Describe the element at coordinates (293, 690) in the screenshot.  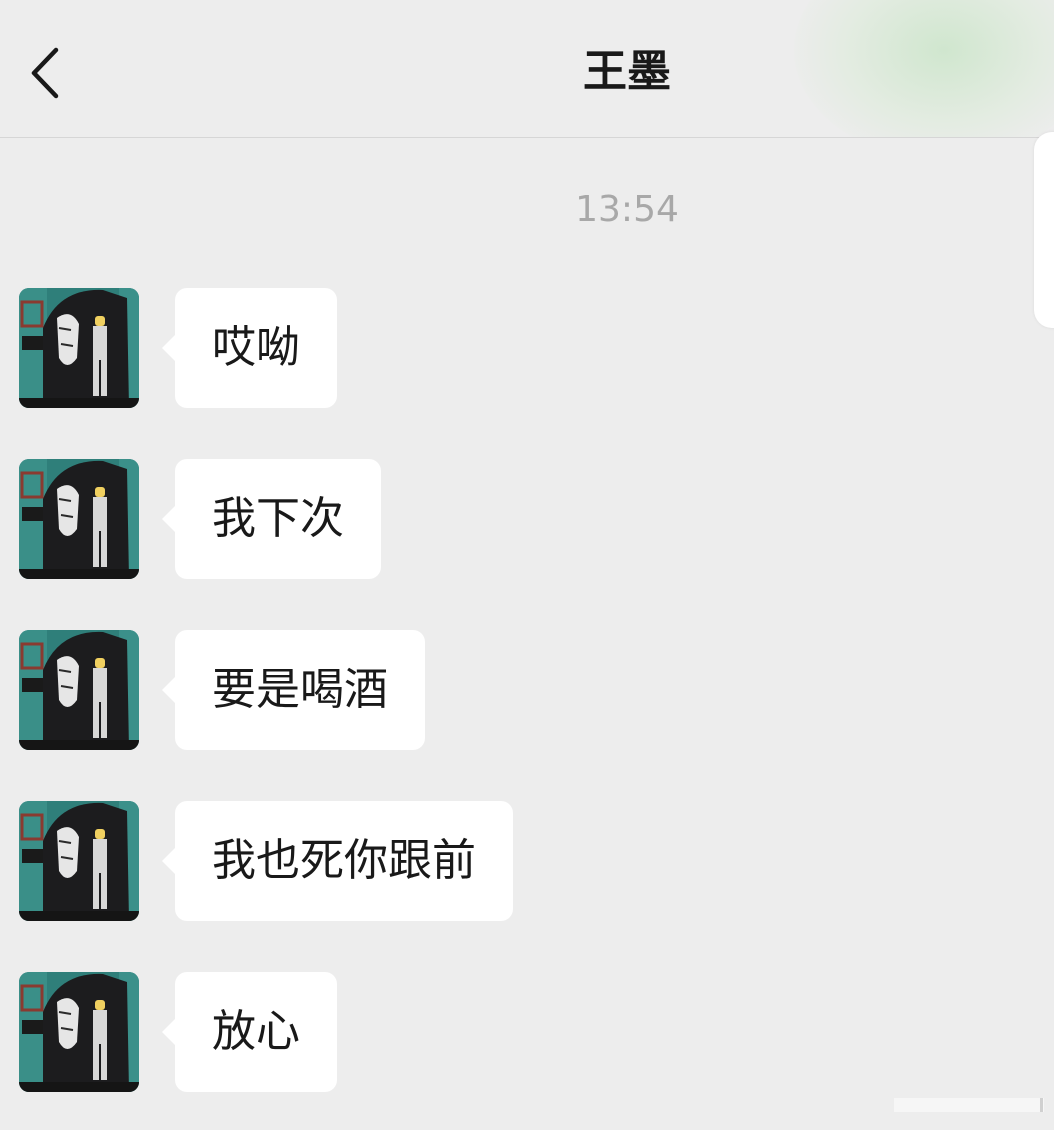
I see `message-bubble: 要是喝酒` at that location.